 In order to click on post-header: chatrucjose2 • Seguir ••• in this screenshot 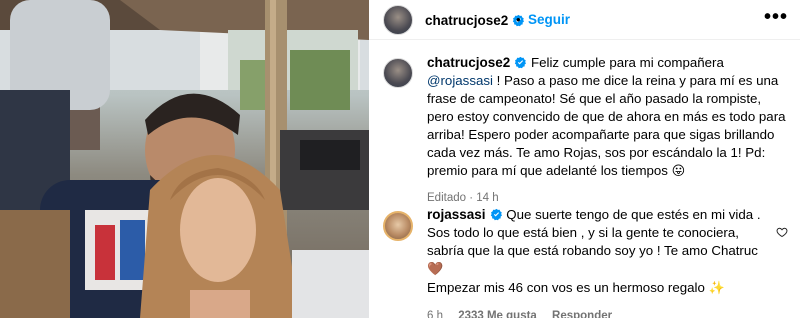, I will do `click(584, 20)`.